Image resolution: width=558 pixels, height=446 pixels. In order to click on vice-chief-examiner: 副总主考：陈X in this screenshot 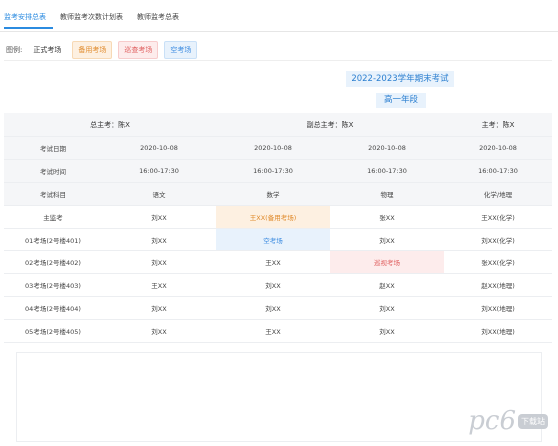, I will do `click(330, 124)`.